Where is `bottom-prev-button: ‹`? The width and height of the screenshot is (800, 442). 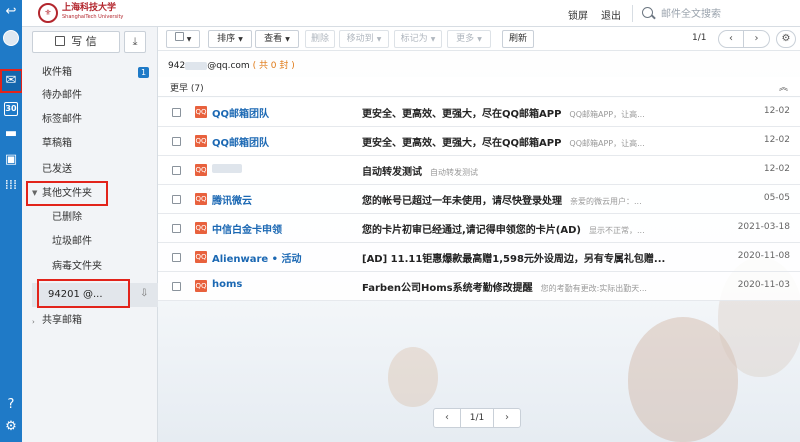
bottom-prev-button: ‹ is located at coordinates (447, 418).